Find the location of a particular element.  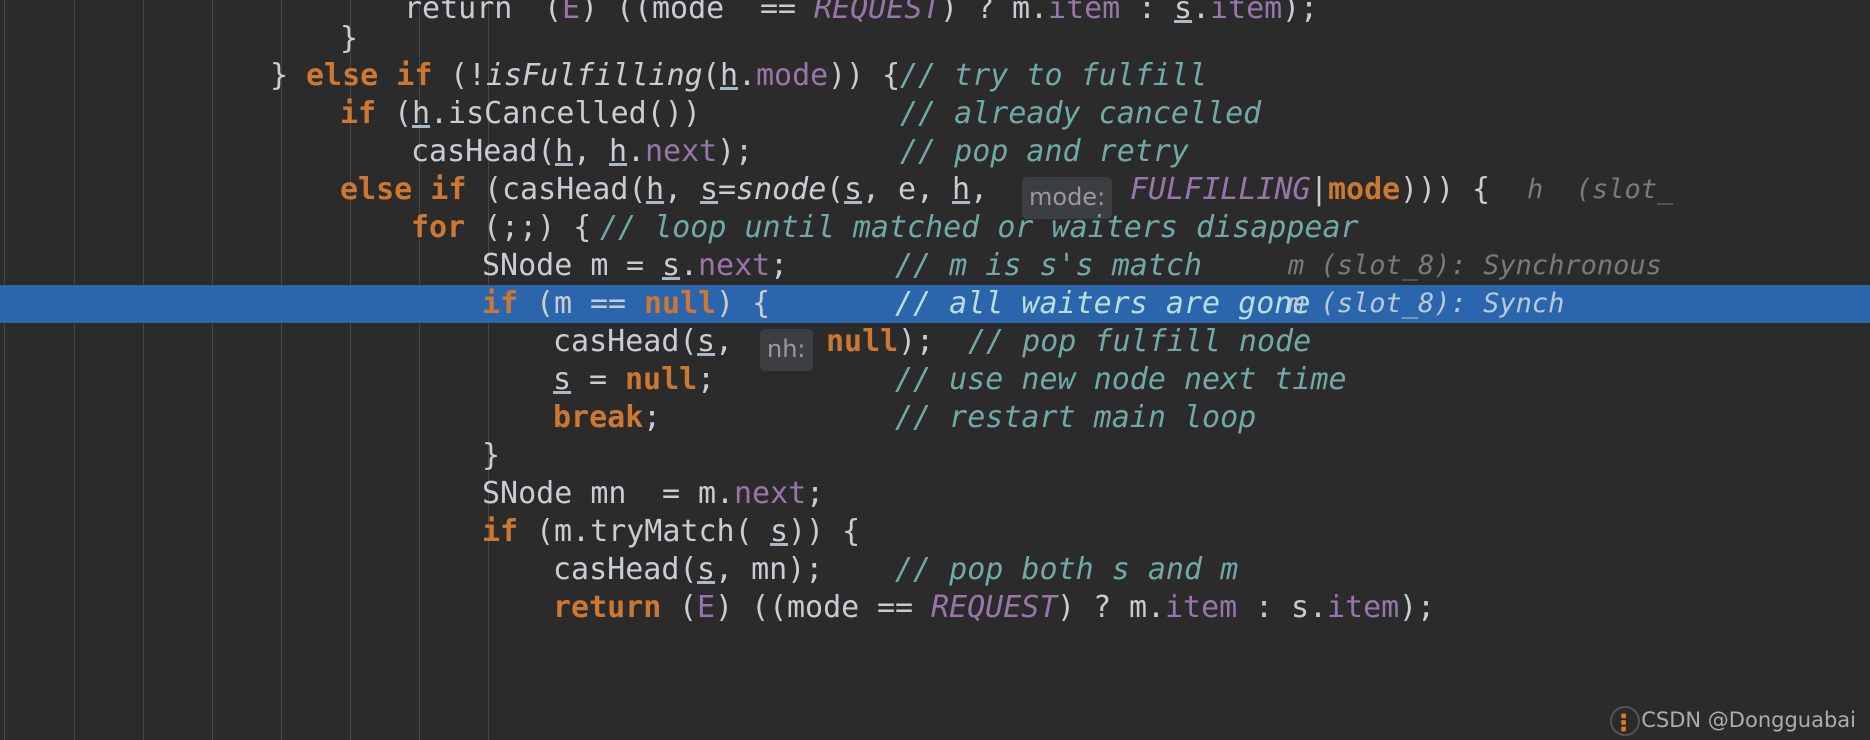

code-comment: // restart main loop is located at coordinates (1076, 417).